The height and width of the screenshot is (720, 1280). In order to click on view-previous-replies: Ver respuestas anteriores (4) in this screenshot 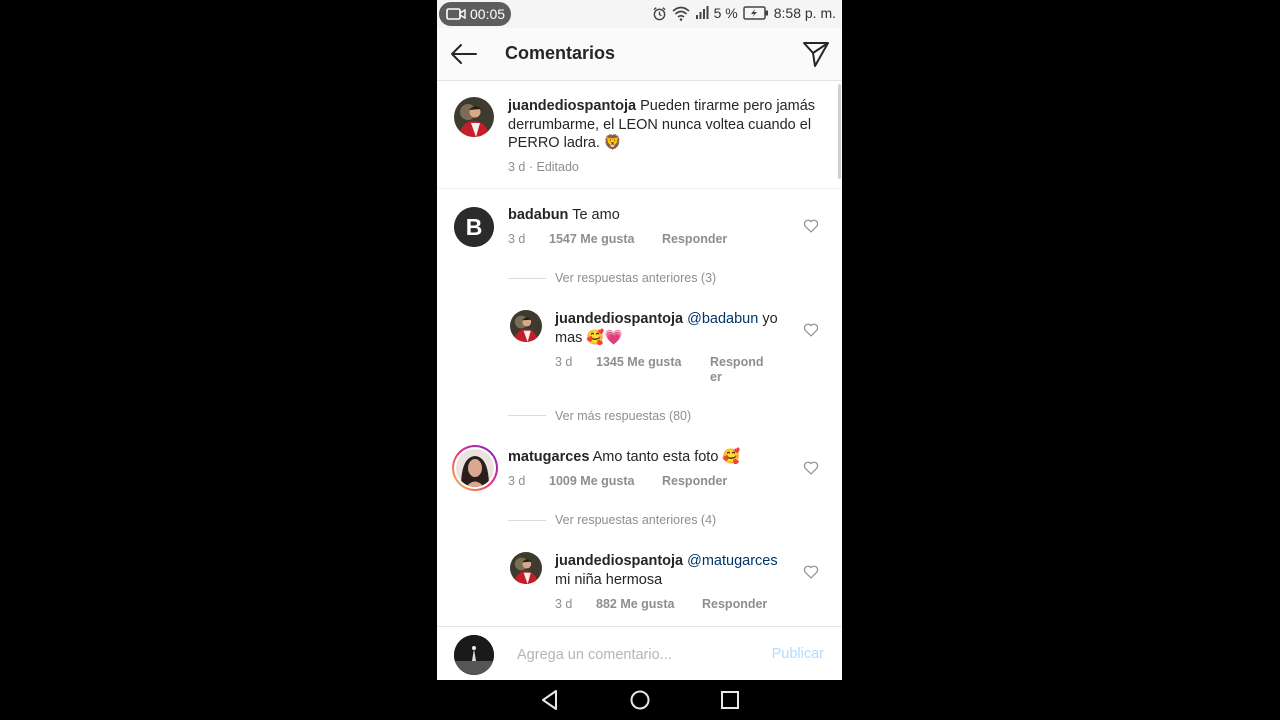, I will do `click(635, 520)`.